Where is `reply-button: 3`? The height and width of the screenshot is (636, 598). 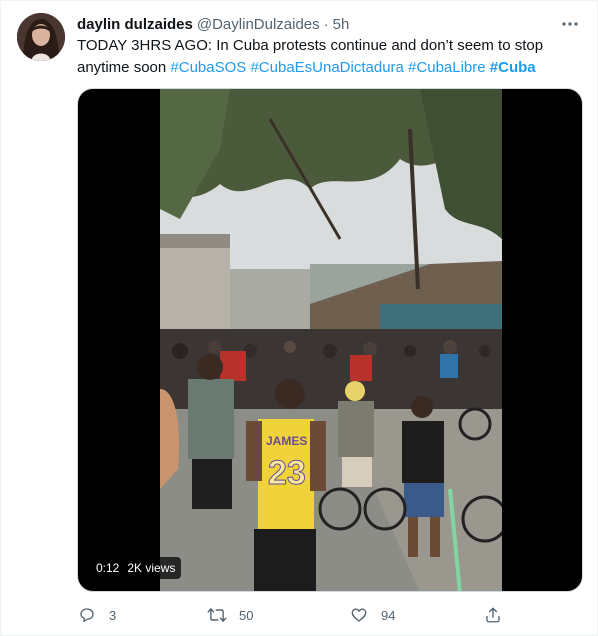
reply-button: 3 is located at coordinates (96, 615).